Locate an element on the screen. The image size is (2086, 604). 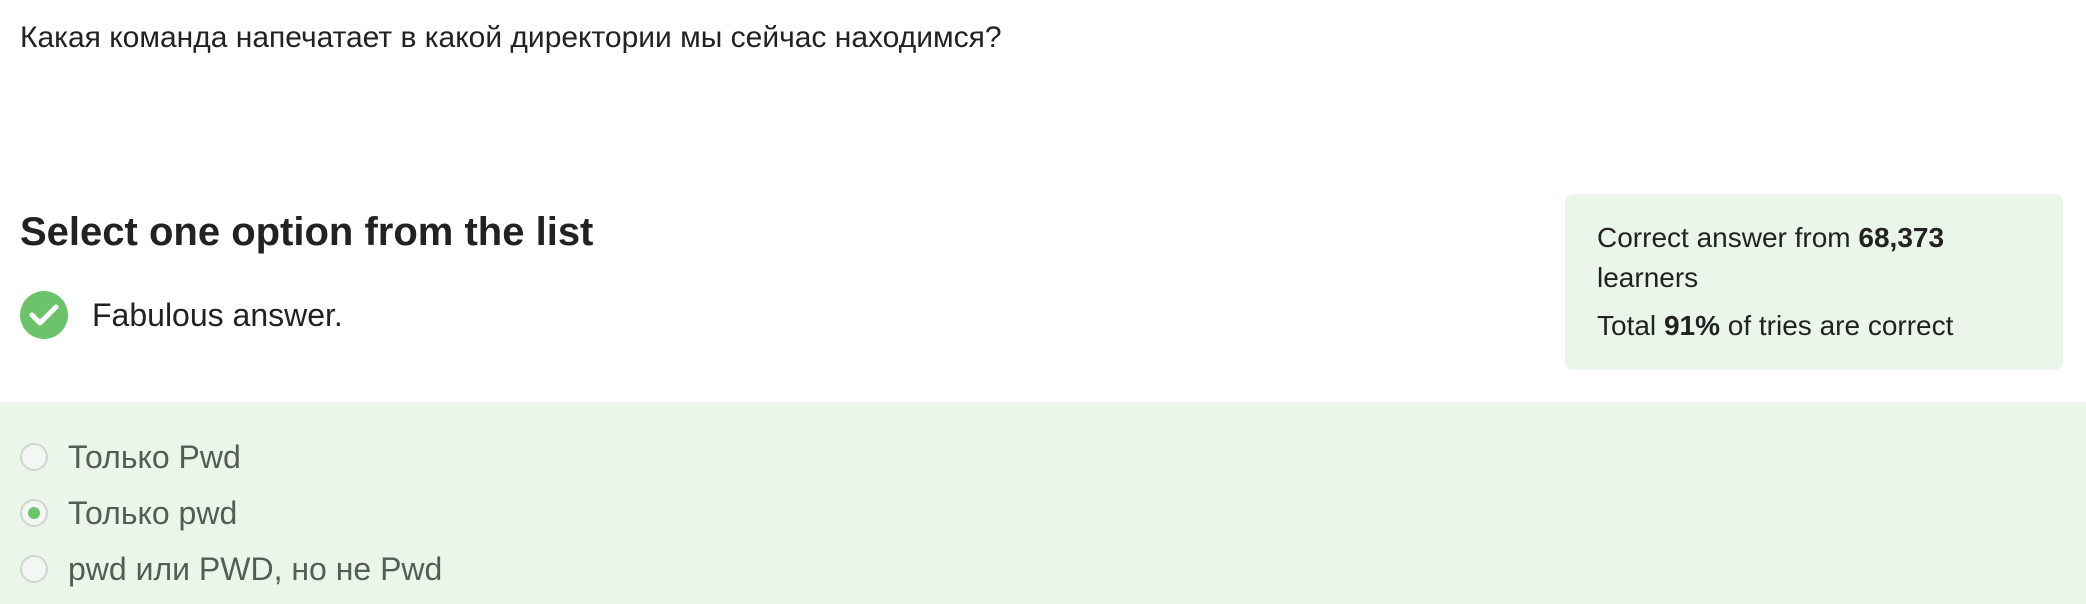
option-3: pwd или PWD, но не Pwd is located at coordinates (231, 569).